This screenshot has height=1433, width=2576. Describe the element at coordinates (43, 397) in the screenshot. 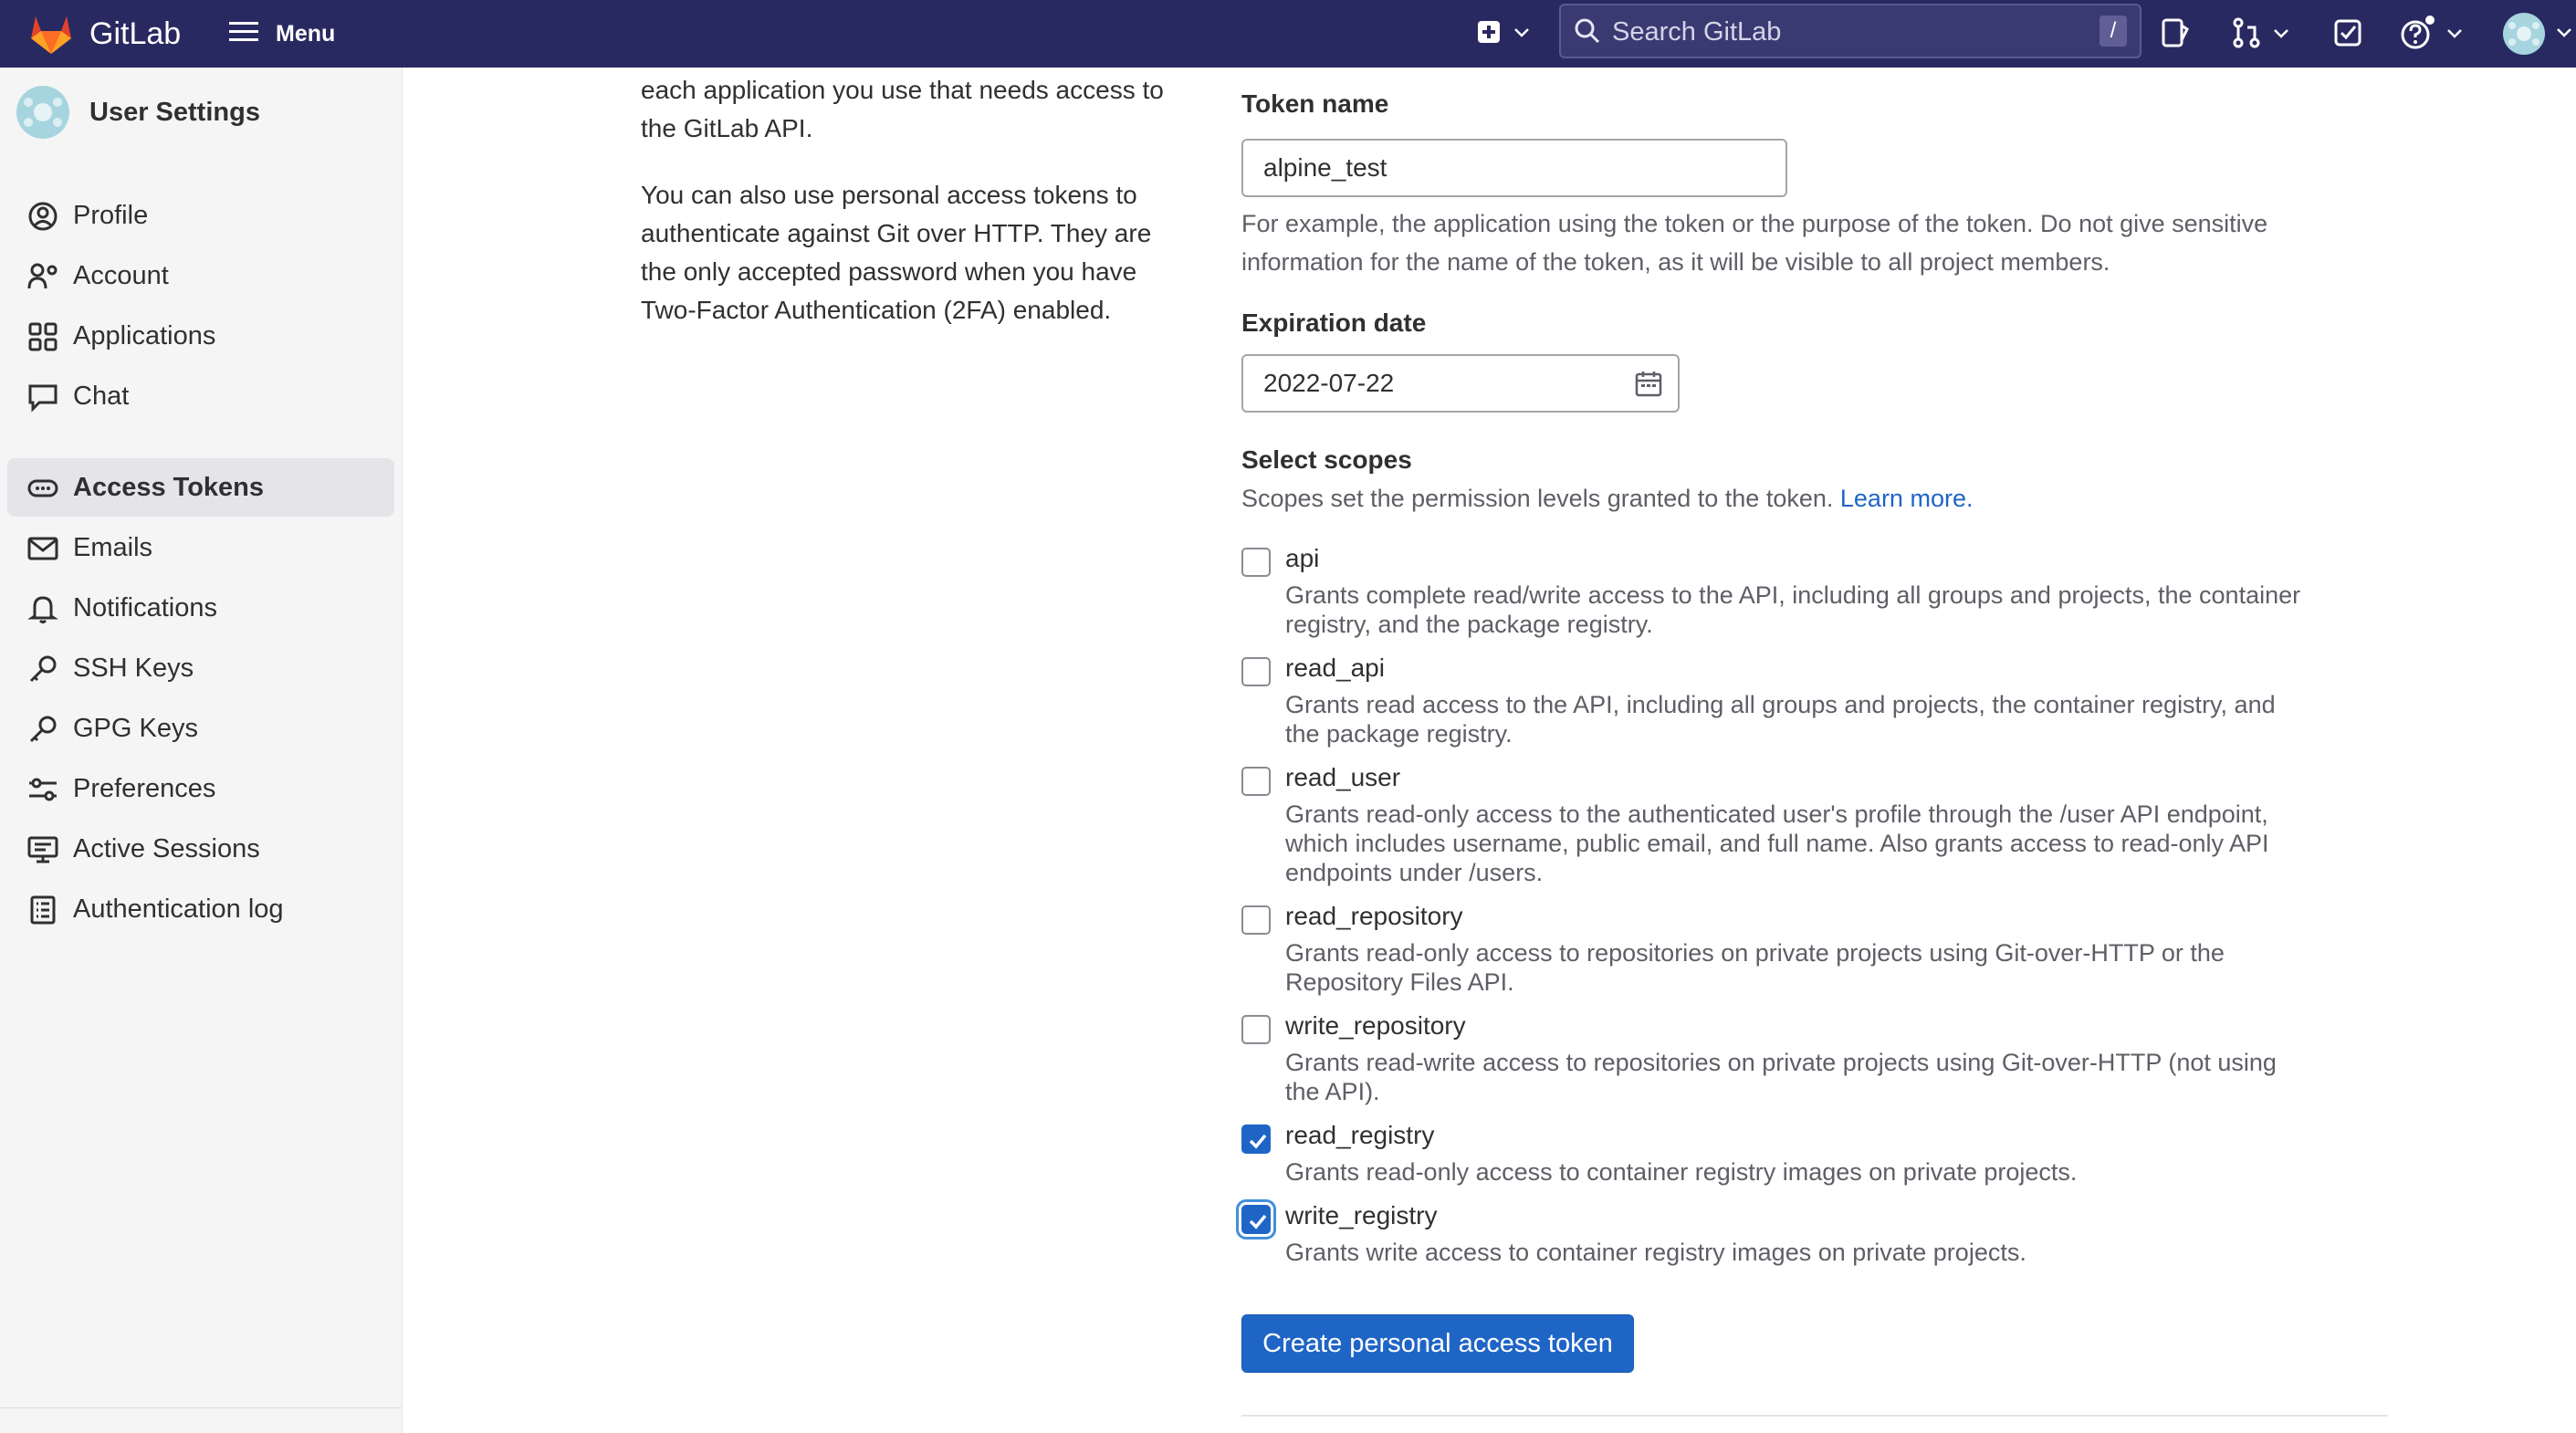

I see `chat-icon` at that location.